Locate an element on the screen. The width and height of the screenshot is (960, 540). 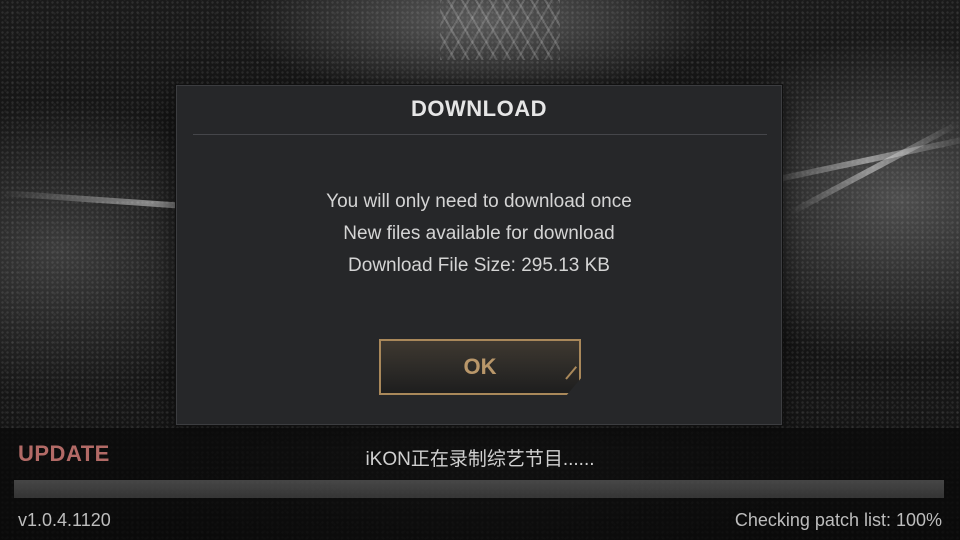
download-progress-fill is located at coordinates (479, 489).